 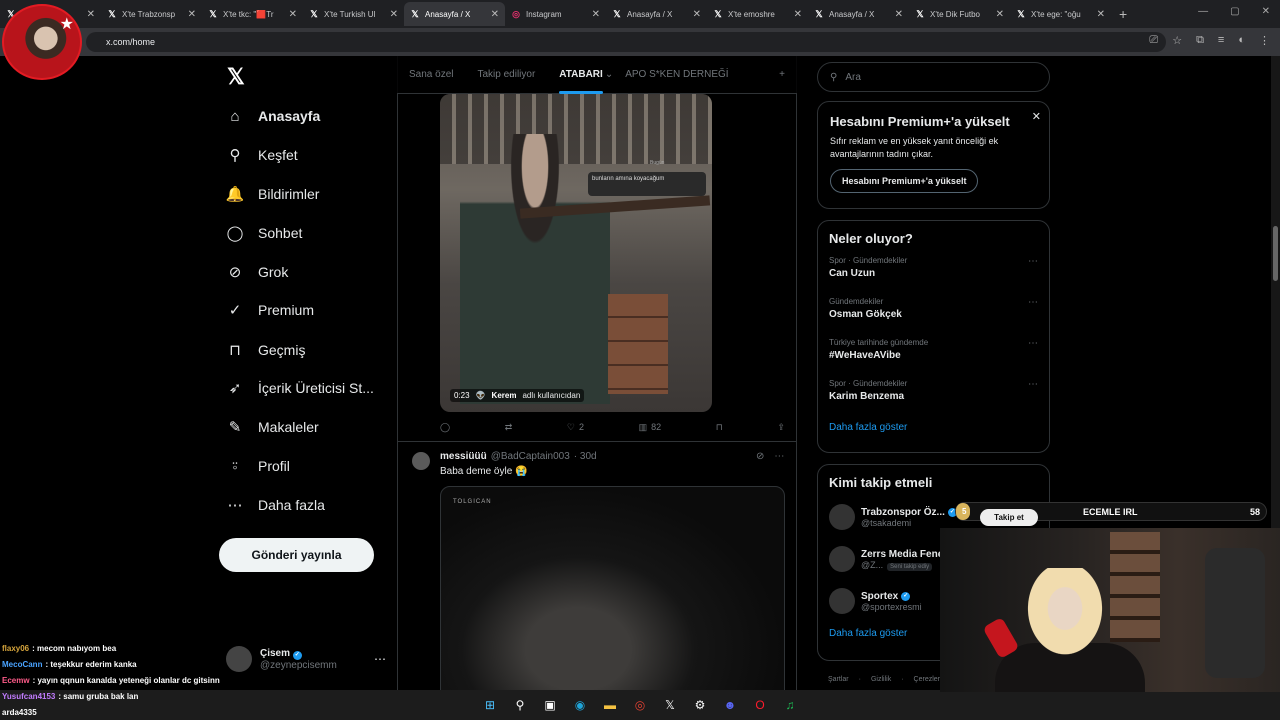 I want to click on nav-item-more: ⋯ Daha fazla, so click(x=275, y=505).